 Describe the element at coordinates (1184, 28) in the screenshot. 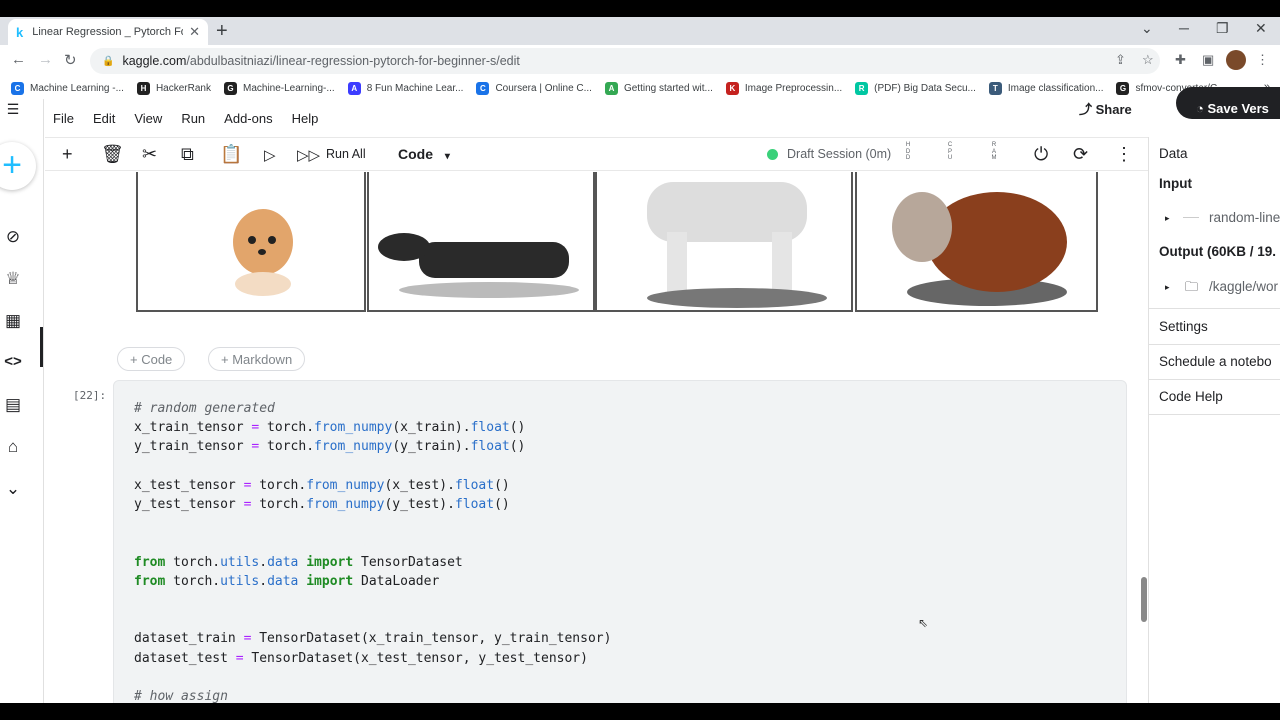

I see `minimize-icon: ─` at that location.